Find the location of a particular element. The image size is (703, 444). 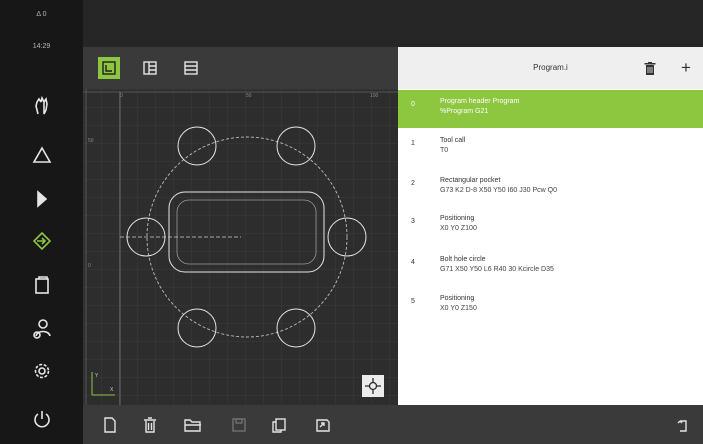

triangle-icon is located at coordinates (41, 154).